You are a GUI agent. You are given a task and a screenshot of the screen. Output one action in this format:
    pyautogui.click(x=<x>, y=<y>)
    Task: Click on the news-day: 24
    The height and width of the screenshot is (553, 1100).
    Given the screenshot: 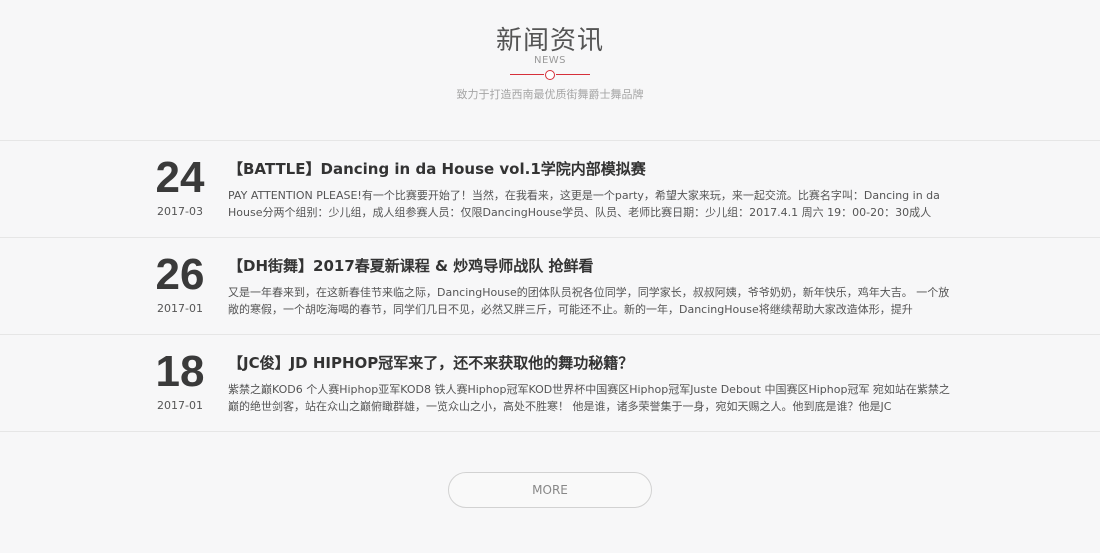 What is the action you would take?
    pyautogui.click(x=180, y=177)
    